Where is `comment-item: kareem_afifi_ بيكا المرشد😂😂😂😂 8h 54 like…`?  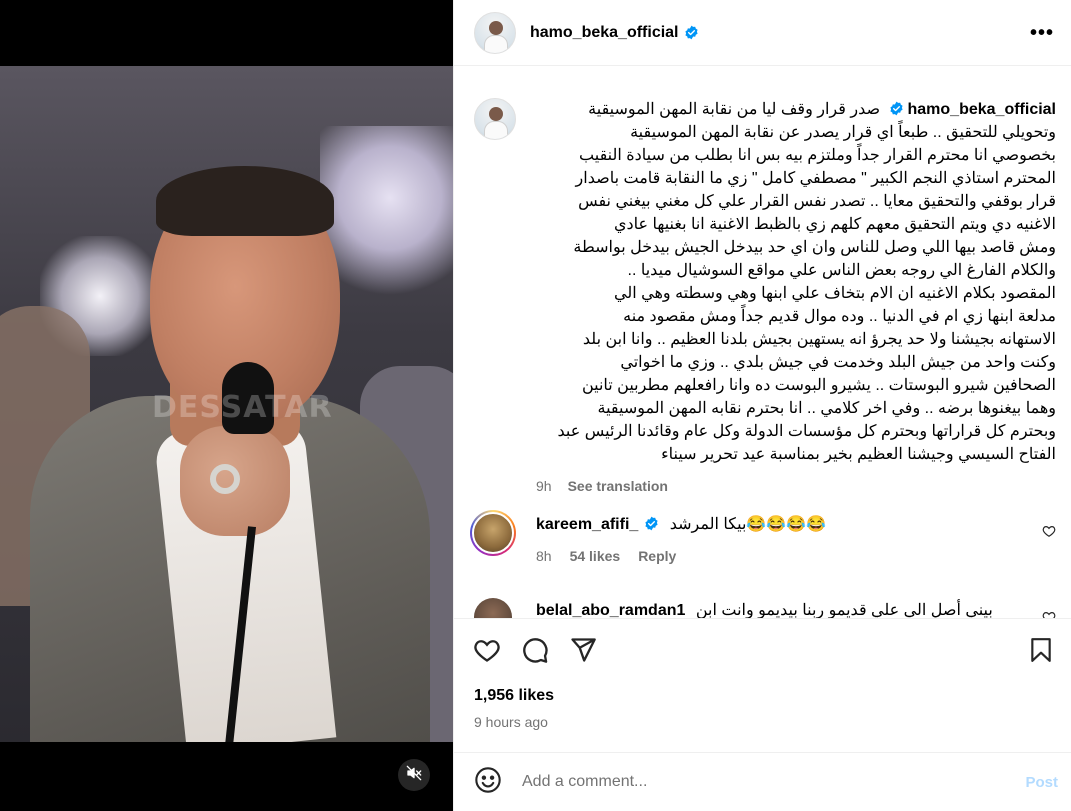 comment-item: kareem_afifi_ بيكا المرشد😂😂😂😂 8h 54 like… is located at coordinates (763, 537).